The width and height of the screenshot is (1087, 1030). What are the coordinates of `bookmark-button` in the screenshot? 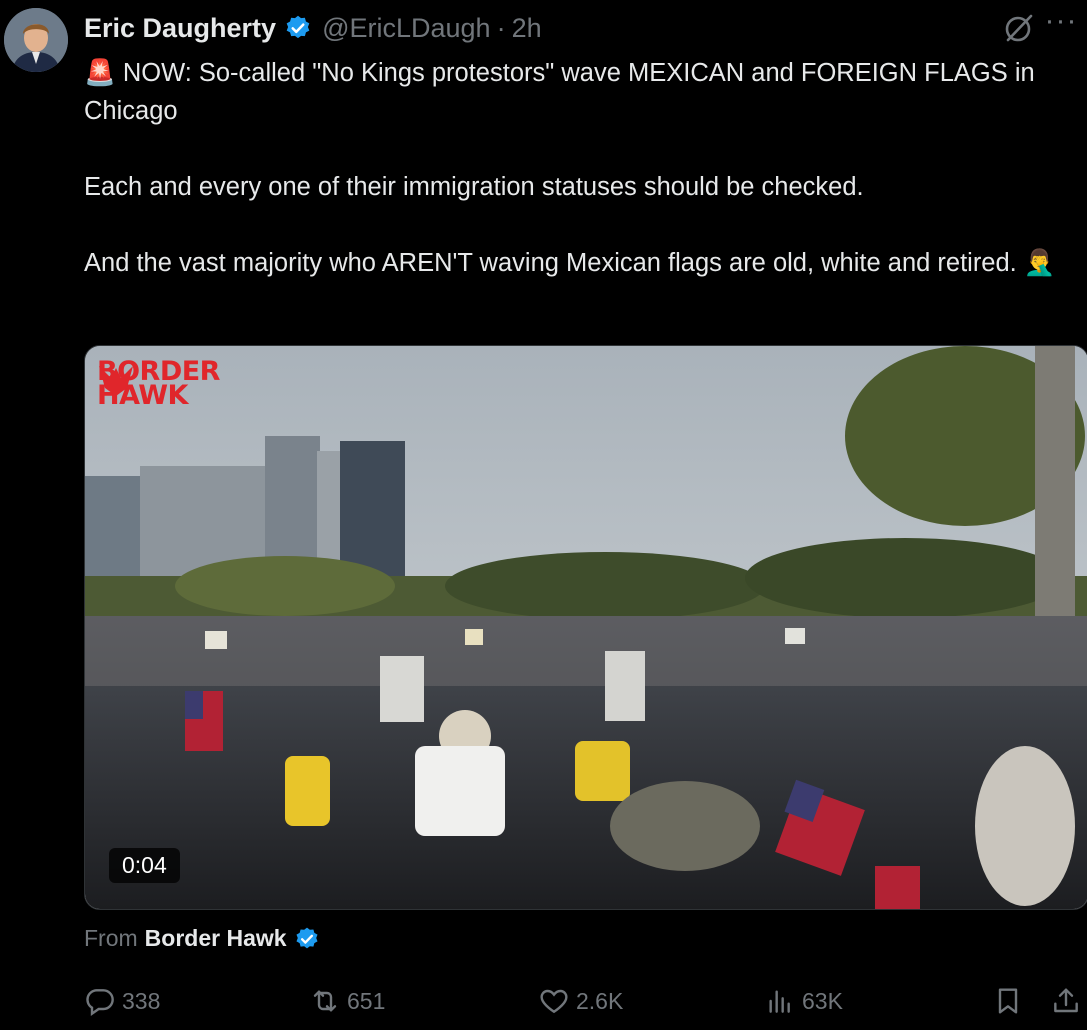 It's located at (1011, 1001).